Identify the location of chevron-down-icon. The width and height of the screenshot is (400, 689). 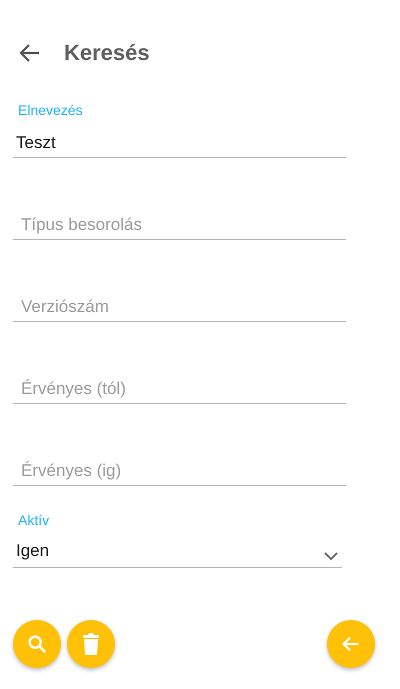
(331, 556).